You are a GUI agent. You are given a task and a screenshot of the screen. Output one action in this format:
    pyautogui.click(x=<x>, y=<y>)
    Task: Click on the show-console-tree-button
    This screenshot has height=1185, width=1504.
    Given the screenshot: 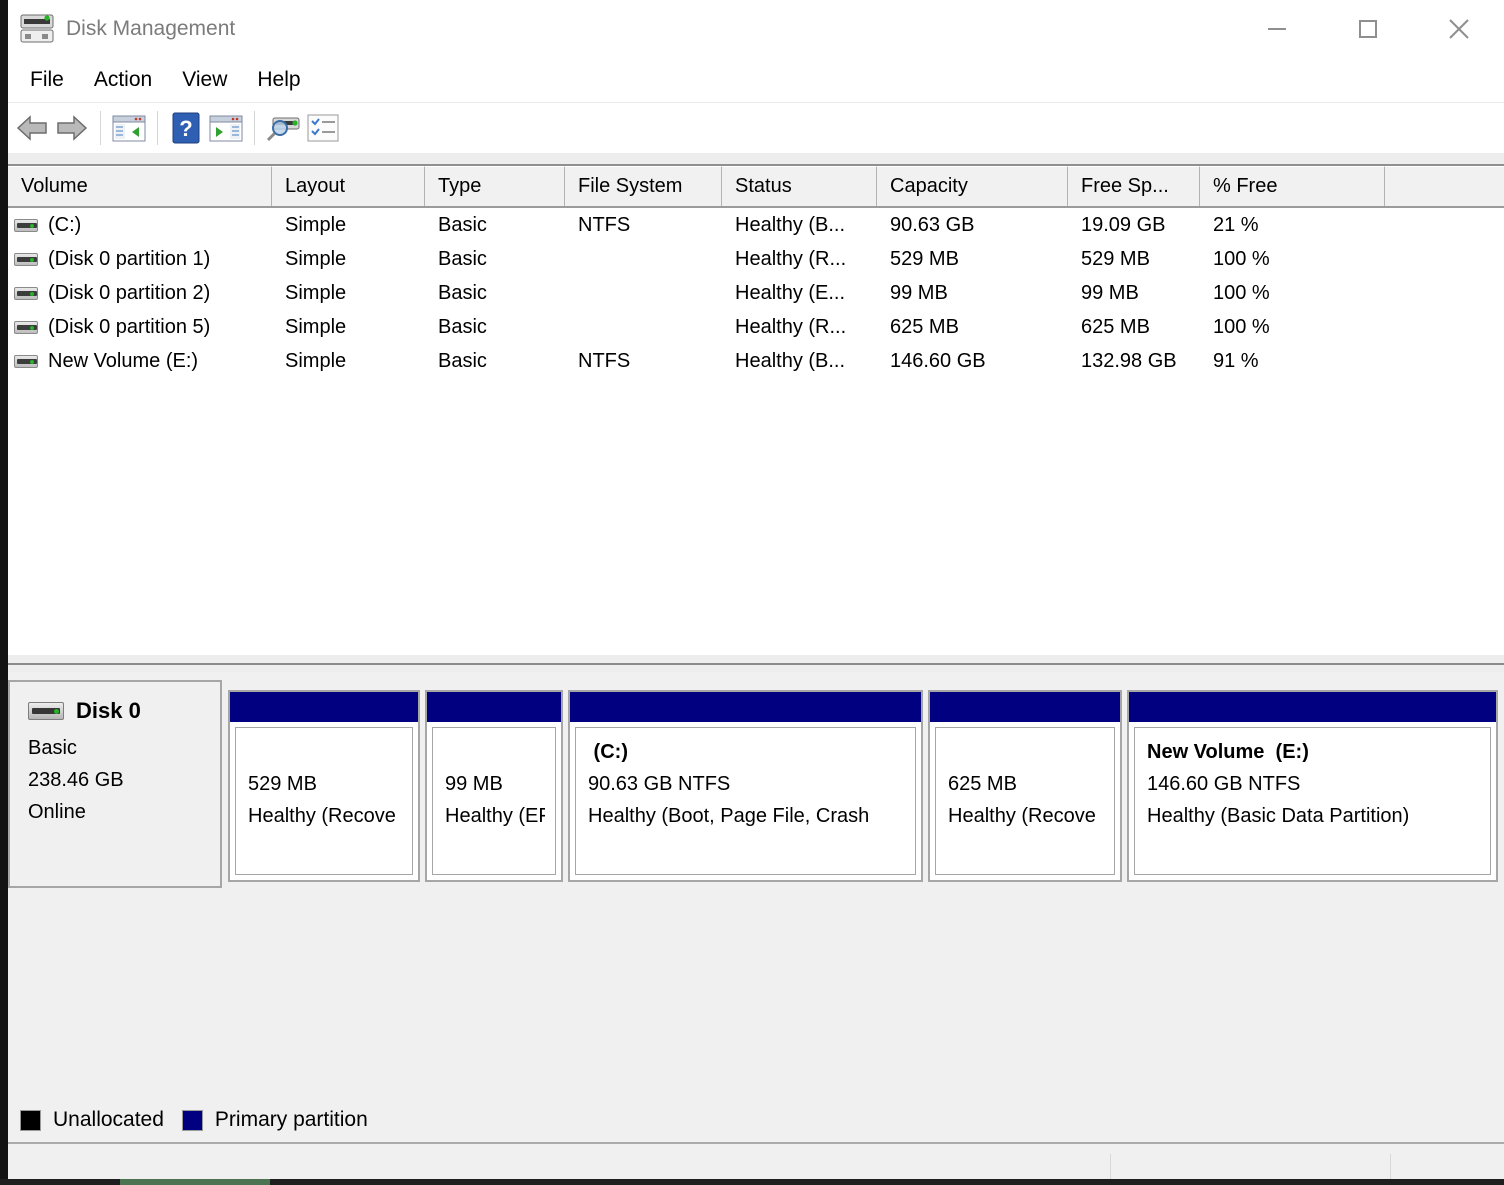 What is the action you would take?
    pyautogui.click(x=129, y=128)
    